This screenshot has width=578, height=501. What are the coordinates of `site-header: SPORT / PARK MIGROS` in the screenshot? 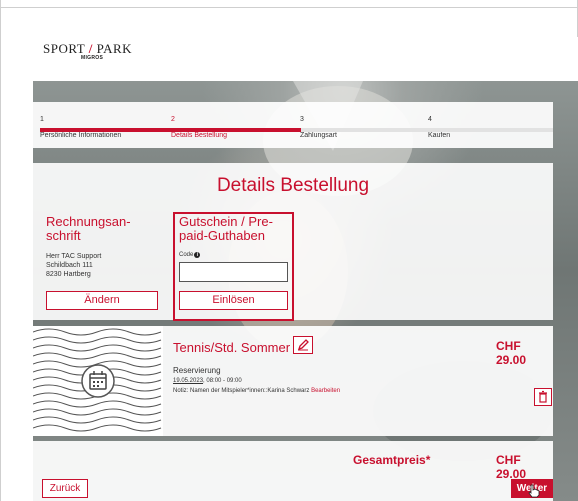 It's located at (305, 59).